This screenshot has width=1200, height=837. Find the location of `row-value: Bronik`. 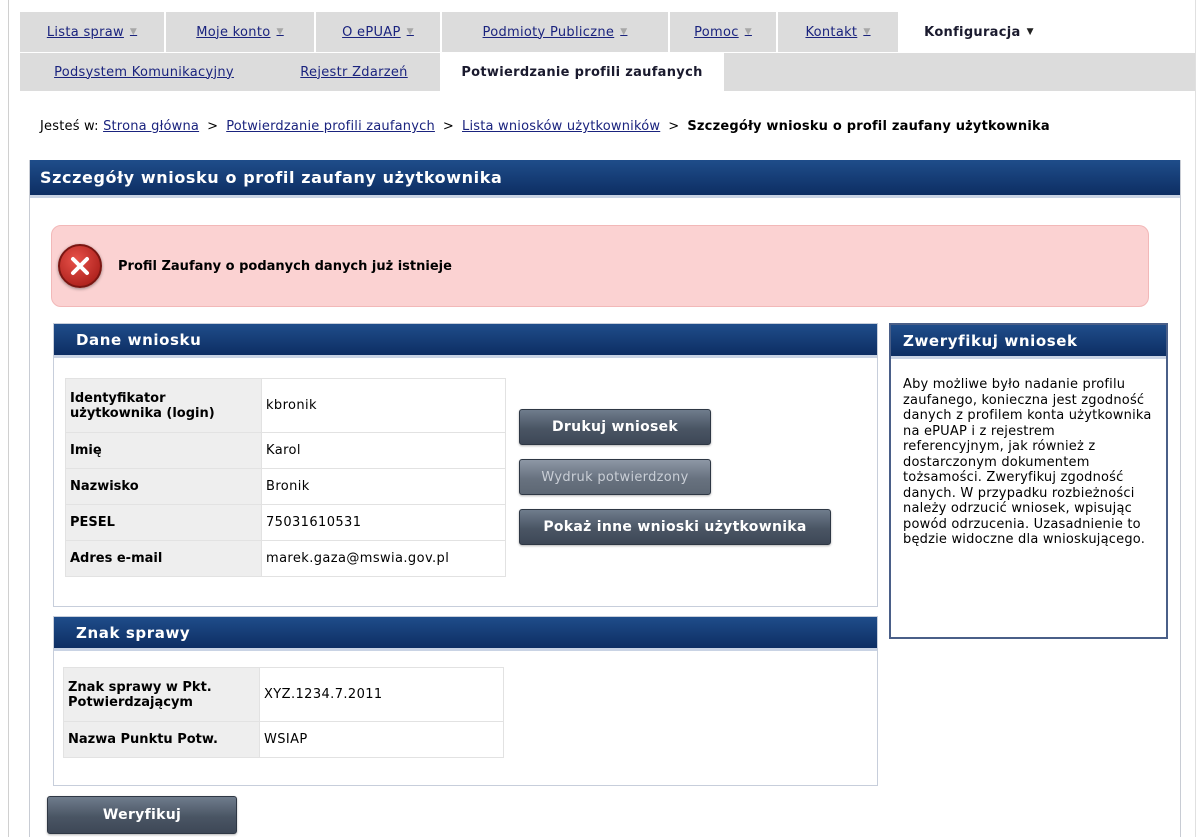

row-value: Bronik is located at coordinates (383, 486).